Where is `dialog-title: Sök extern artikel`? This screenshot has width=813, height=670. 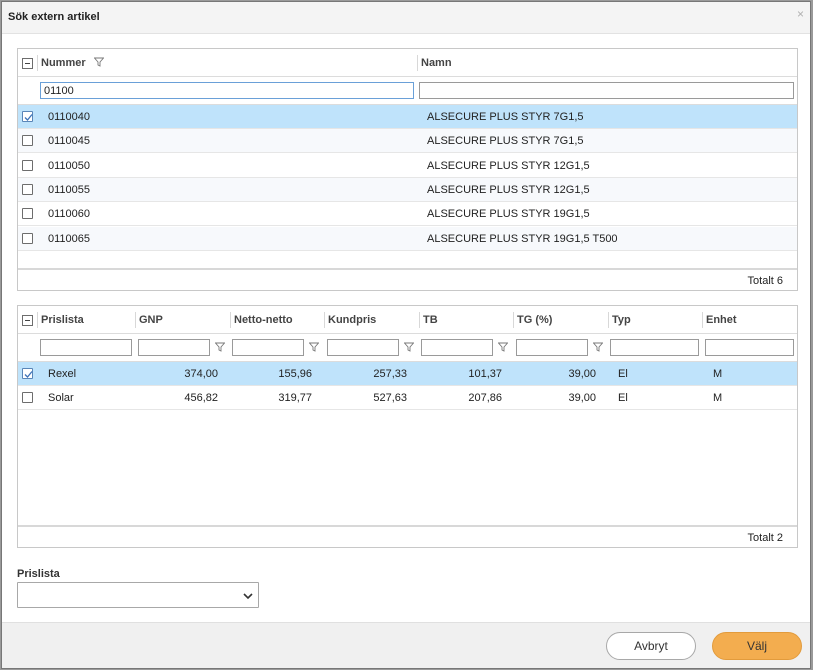
dialog-title: Sök extern artikel is located at coordinates (54, 17).